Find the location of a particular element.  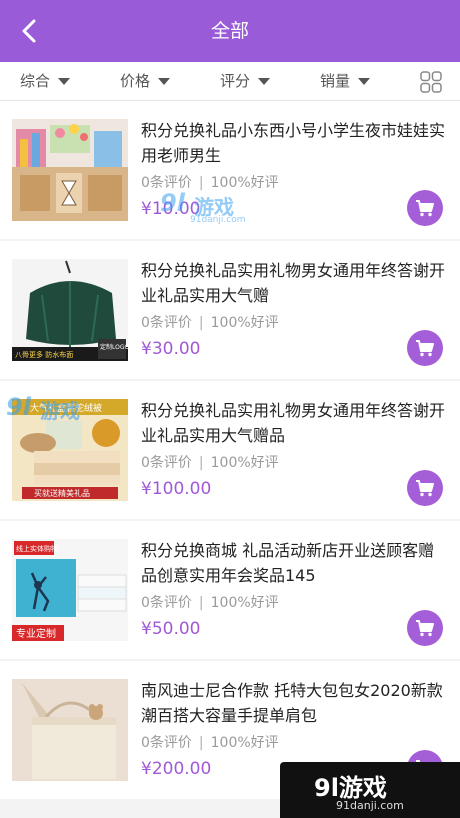

product-name: 南风迪士尼合作款 托特大包包女2020新款潮百搭大容量手提单肩包 is located at coordinates (292, 703).